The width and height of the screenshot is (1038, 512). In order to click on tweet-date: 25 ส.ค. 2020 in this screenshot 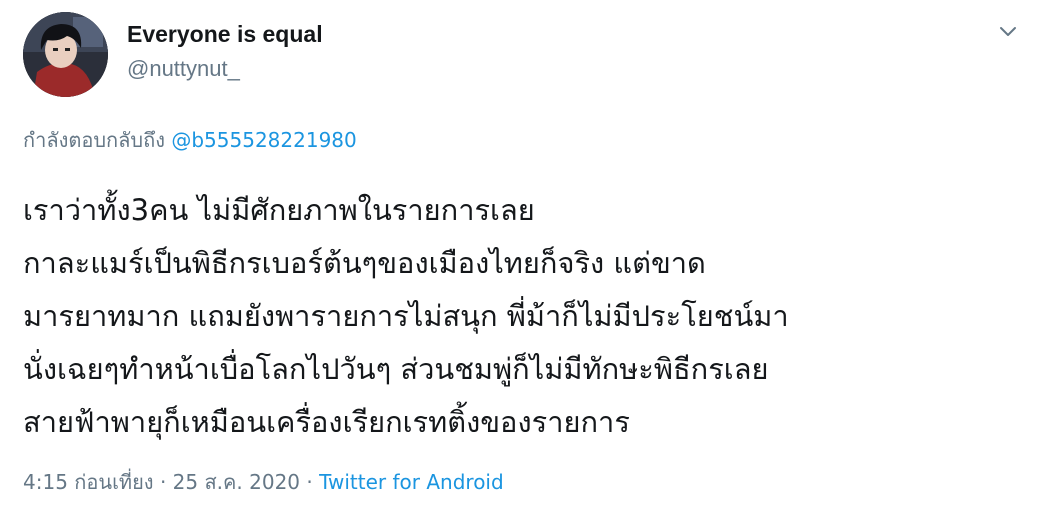, I will do `click(236, 482)`.